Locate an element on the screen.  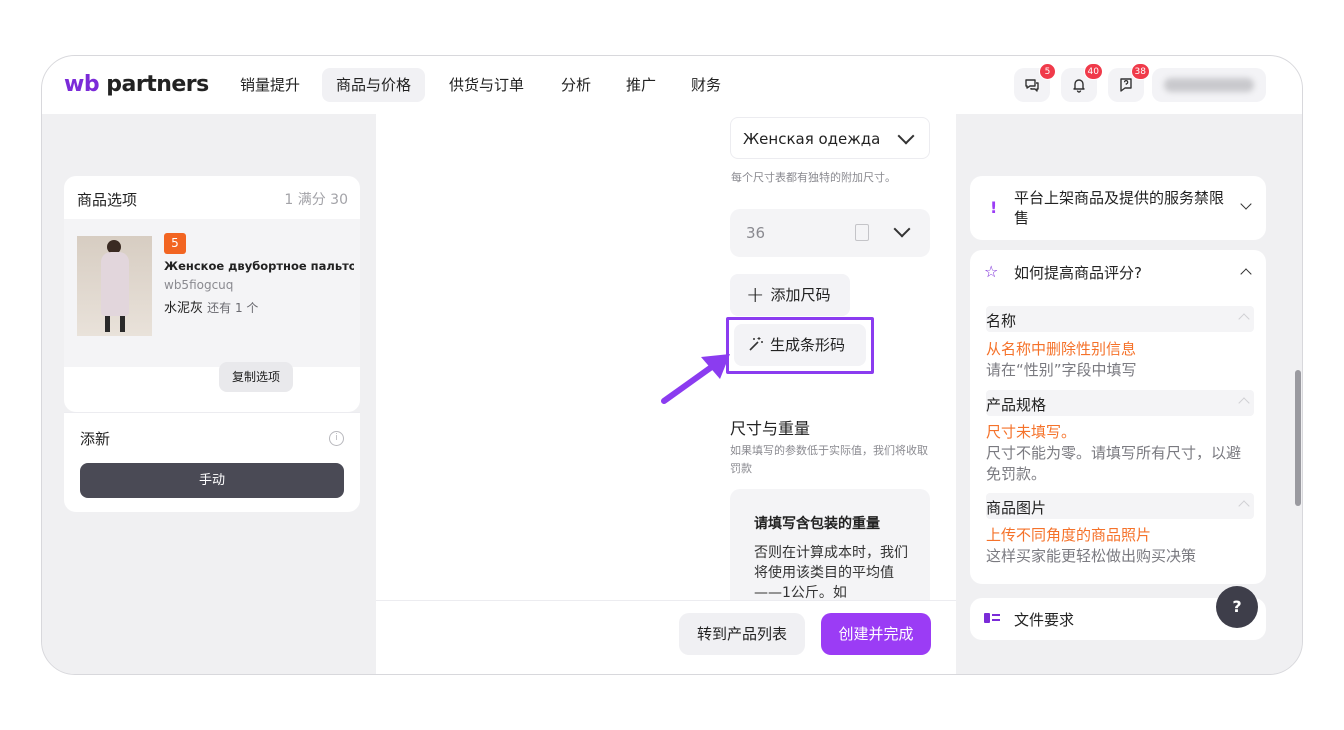
product-color-name: 水泥灰 is located at coordinates (184, 308).